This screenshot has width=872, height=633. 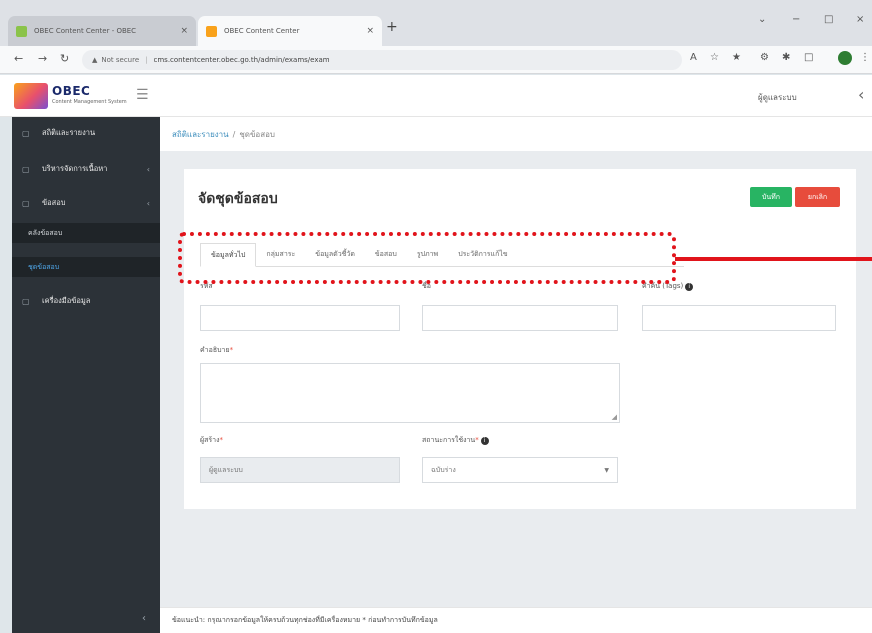 I want to click on status-label: สถานะการใช้งาน* i, so click(x=455, y=440).